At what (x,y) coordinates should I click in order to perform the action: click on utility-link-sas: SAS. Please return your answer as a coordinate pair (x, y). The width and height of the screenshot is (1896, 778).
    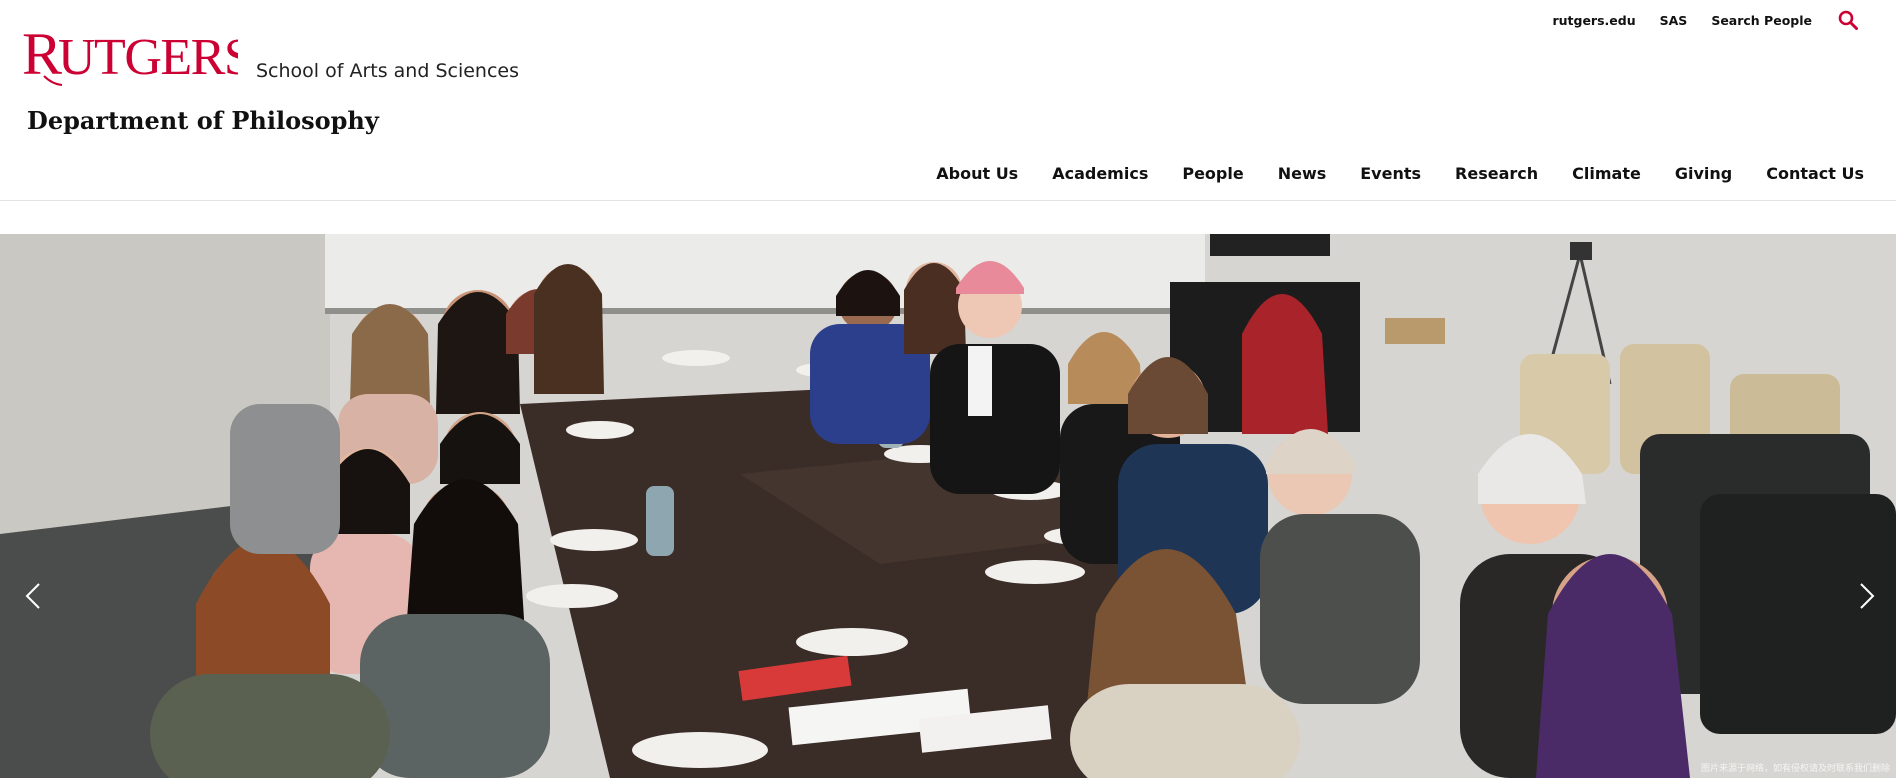
    Looking at the image, I should click on (1674, 20).